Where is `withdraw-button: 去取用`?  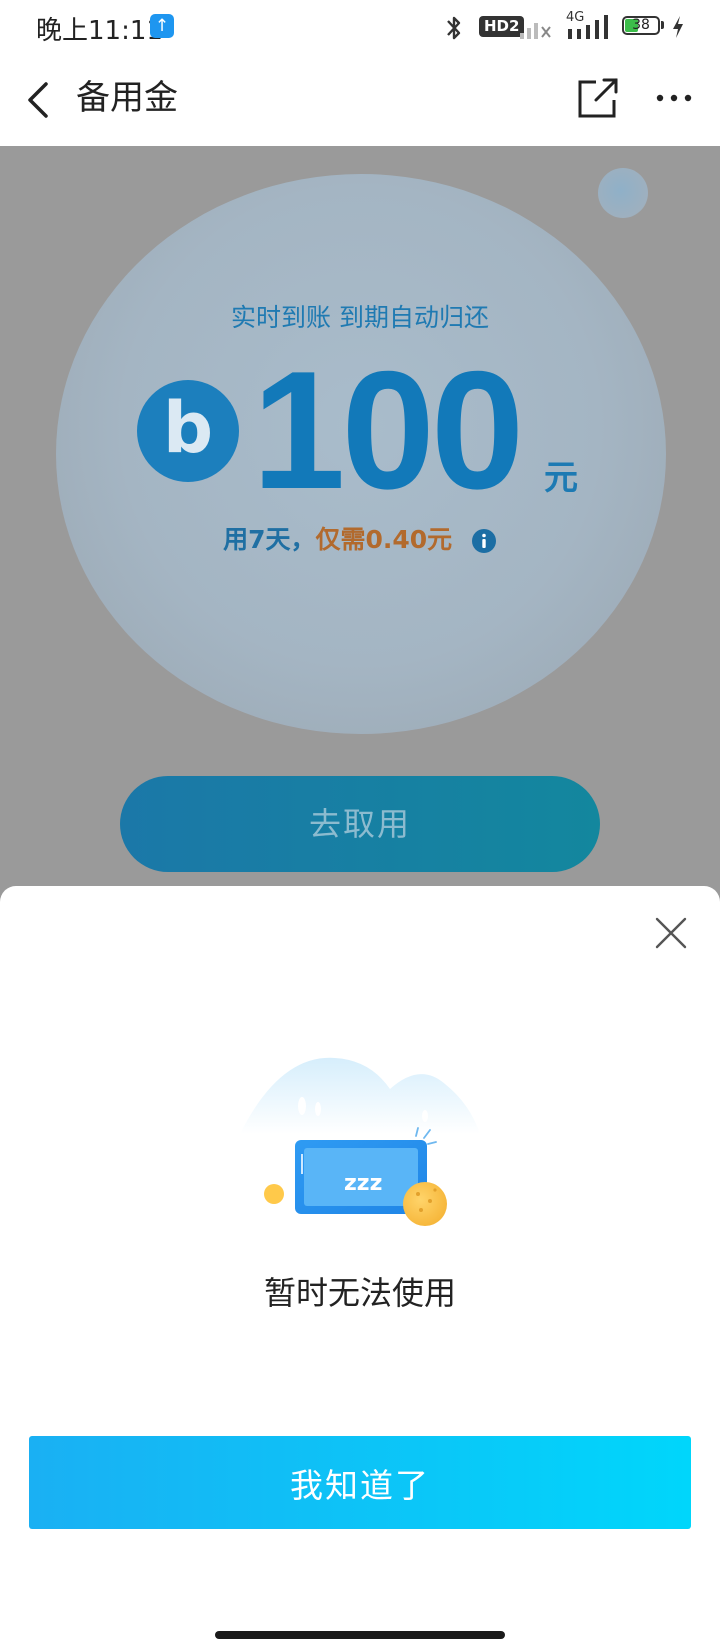
withdraw-button: 去取用 is located at coordinates (360, 824).